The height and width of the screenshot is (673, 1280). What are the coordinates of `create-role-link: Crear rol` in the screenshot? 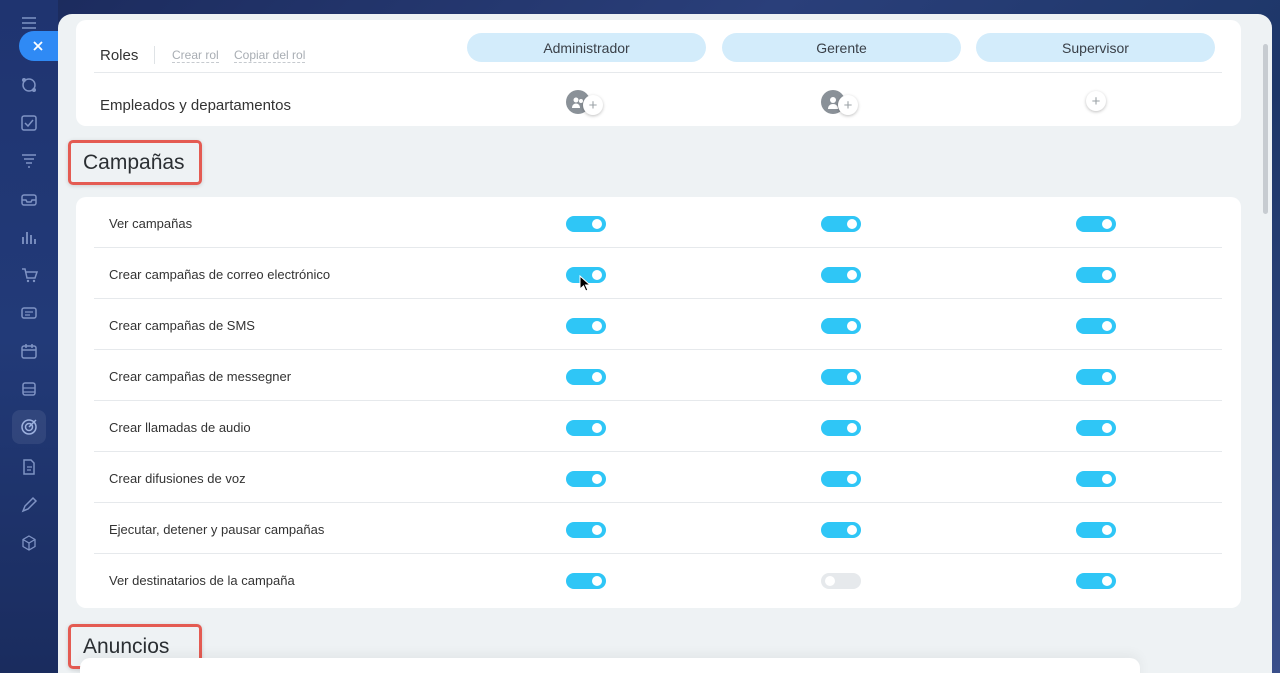 It's located at (195, 56).